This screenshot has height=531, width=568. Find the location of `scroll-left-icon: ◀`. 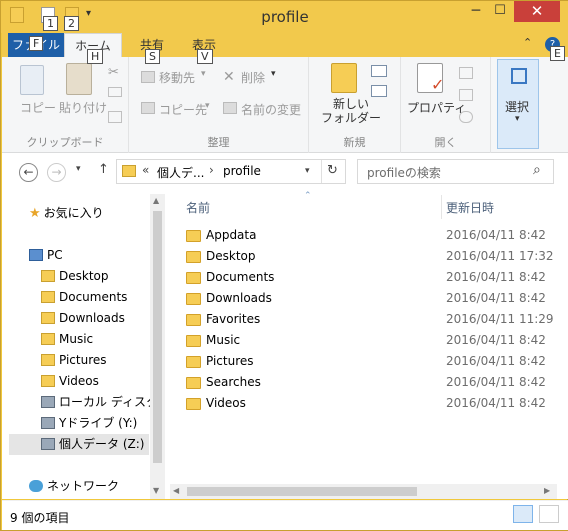

scroll-left-icon: ◀ is located at coordinates (176, 490).